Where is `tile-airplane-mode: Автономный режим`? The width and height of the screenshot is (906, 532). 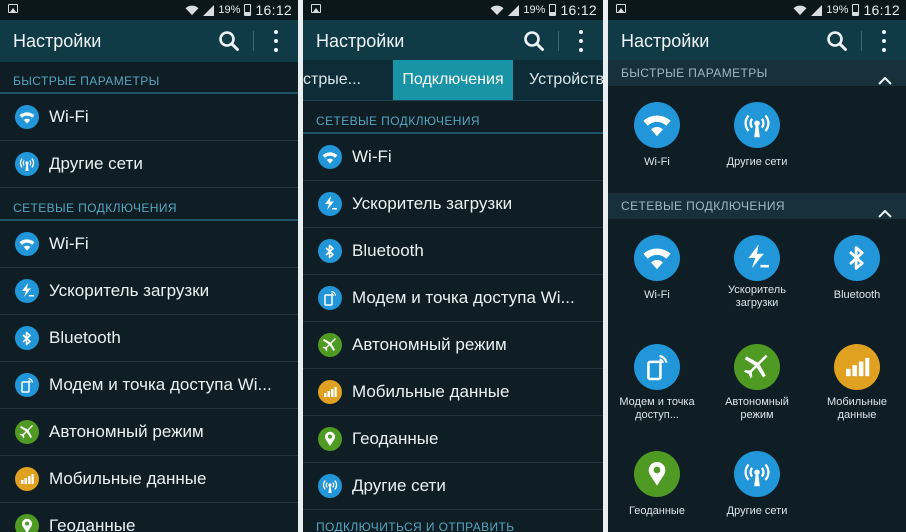
tile-airplane-mode: Автономный режим is located at coordinates (757, 383).